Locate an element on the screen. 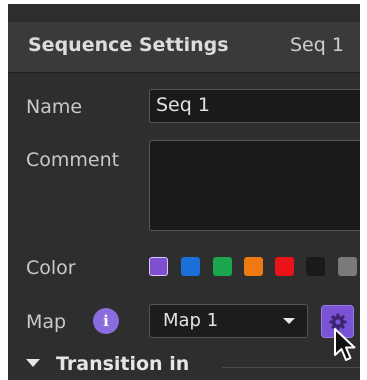 Image resolution: width=367 pixels, height=380 pixels. comment-label: Comment is located at coordinates (73, 160).